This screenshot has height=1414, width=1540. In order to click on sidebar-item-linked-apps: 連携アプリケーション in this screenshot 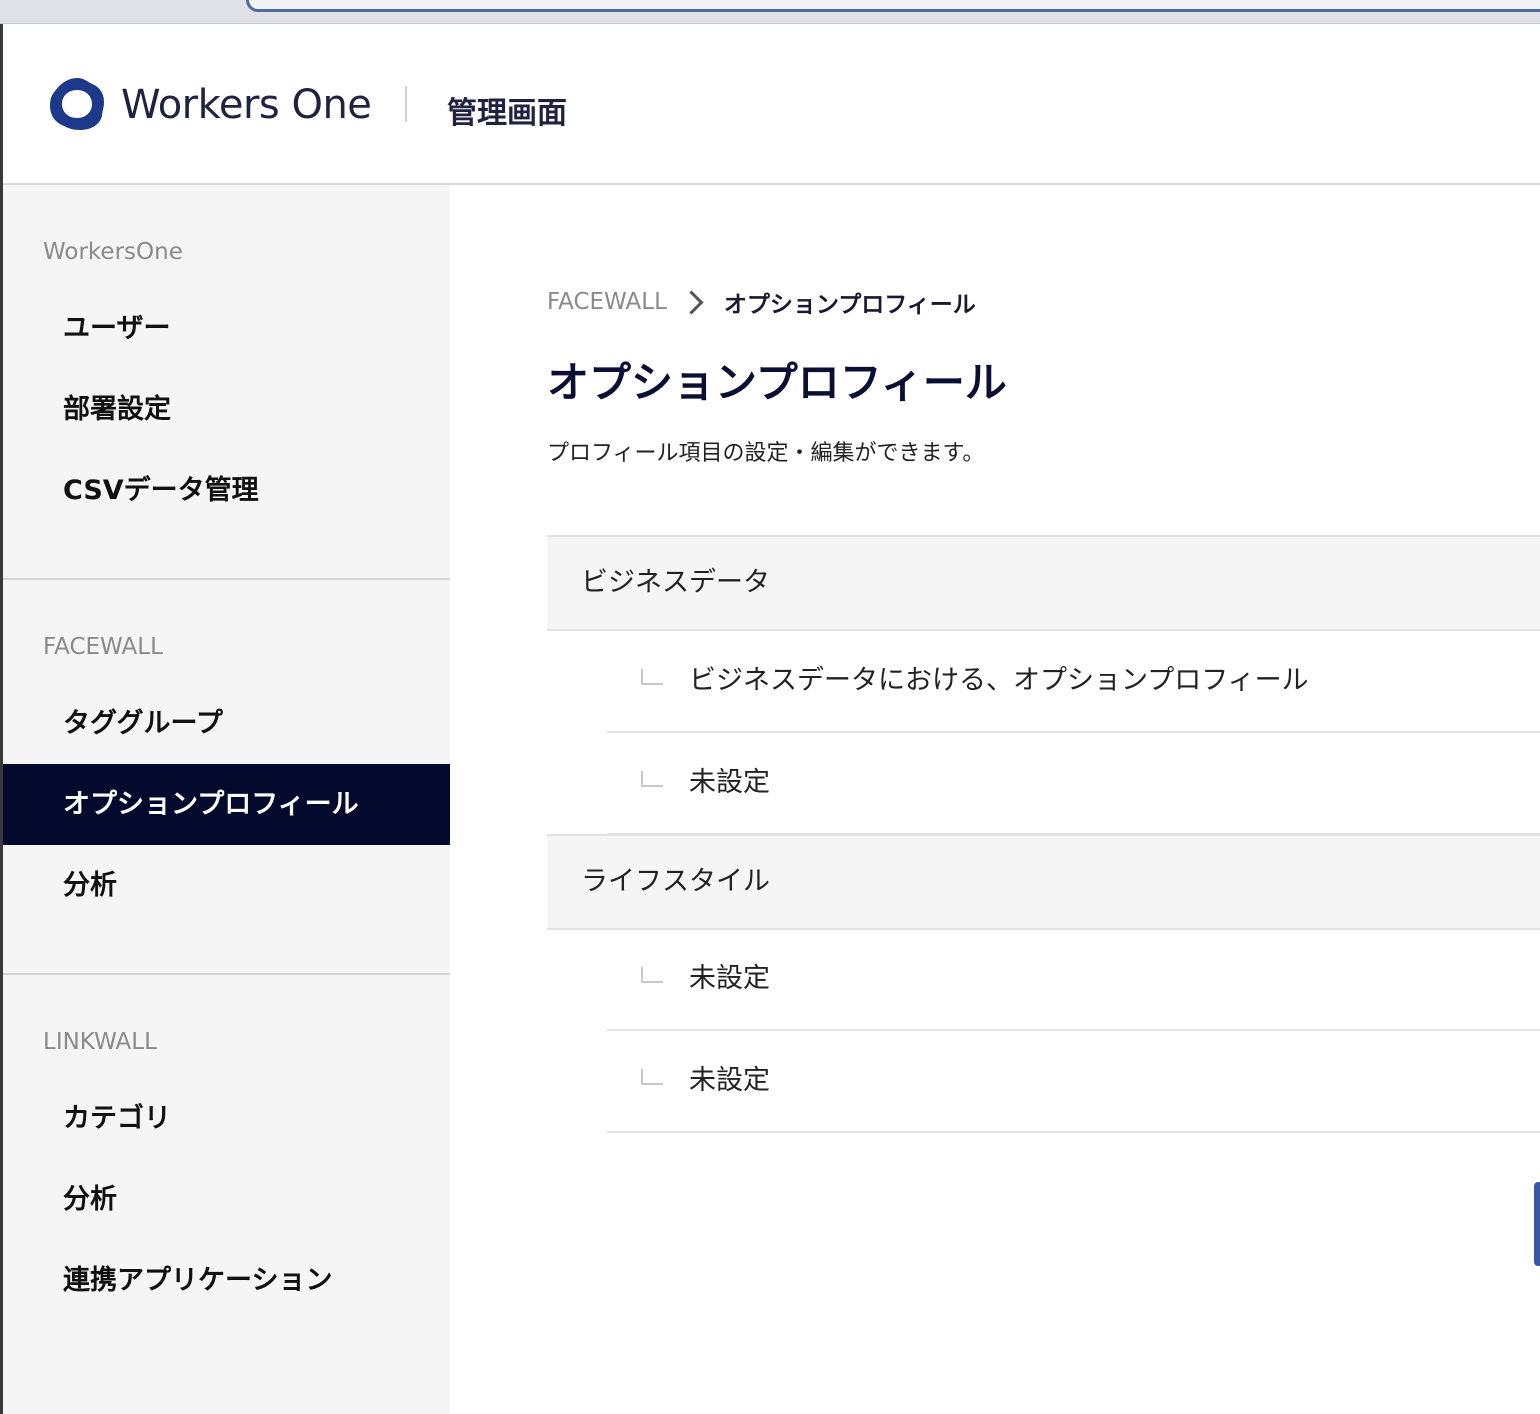, I will do `click(226, 1280)`.